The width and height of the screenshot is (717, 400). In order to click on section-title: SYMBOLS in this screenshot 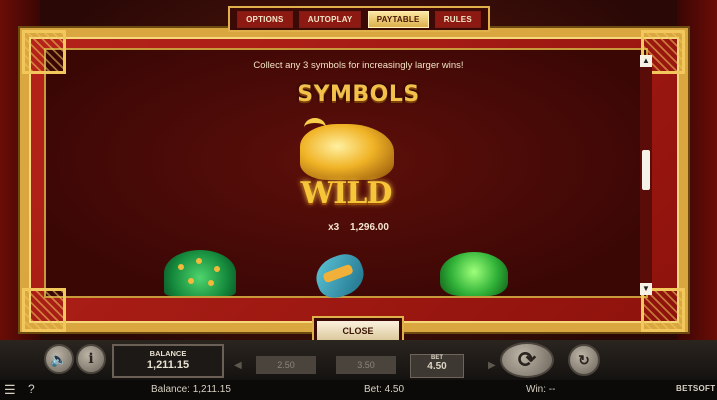, I will do `click(358, 94)`.